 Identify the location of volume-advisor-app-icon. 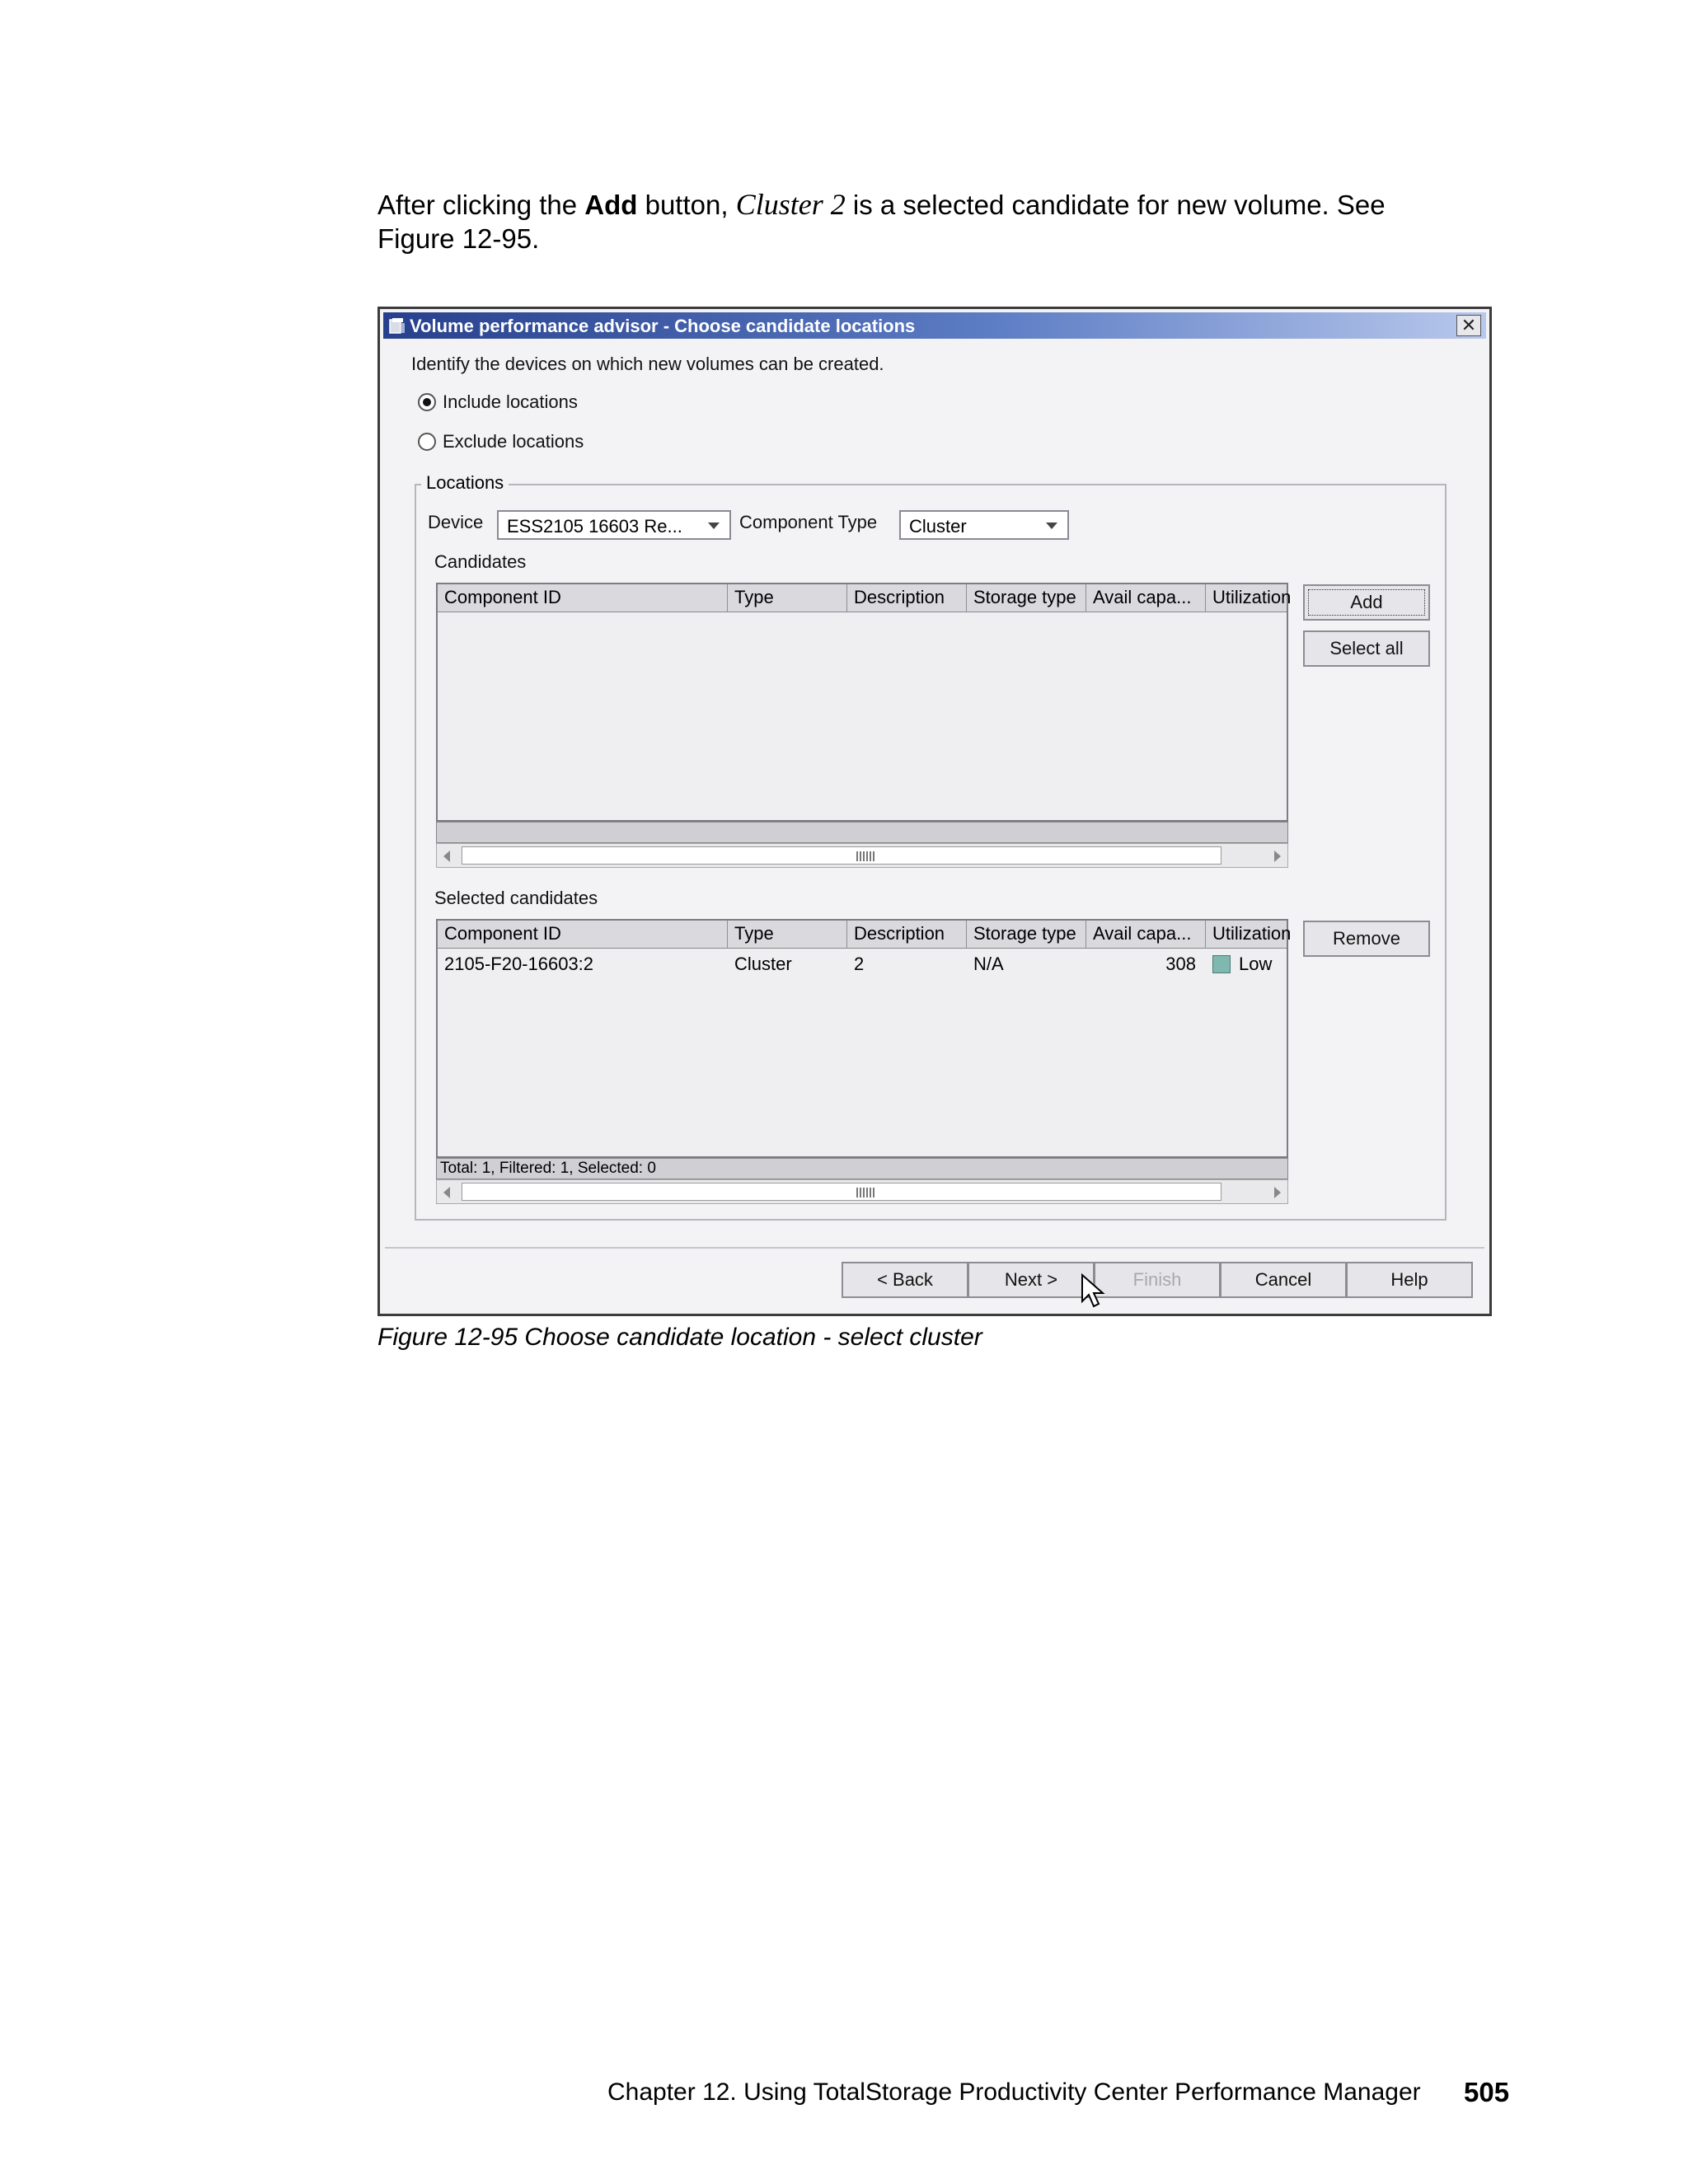
(397, 326).